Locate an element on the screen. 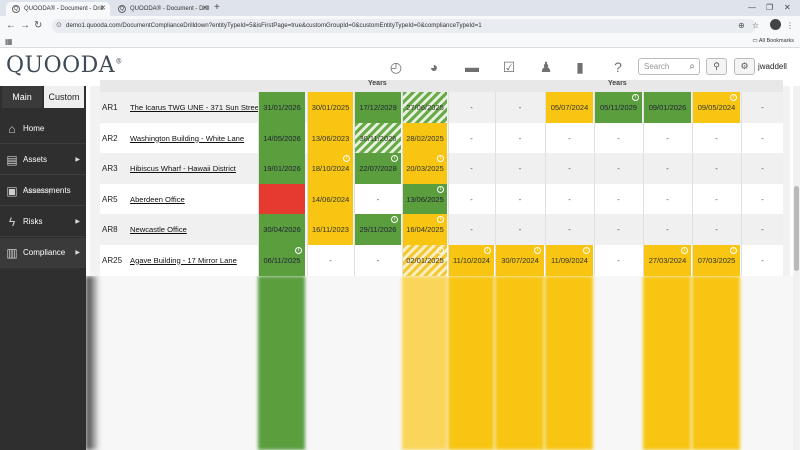  folder-icon: ▬ is located at coordinates (472, 67).